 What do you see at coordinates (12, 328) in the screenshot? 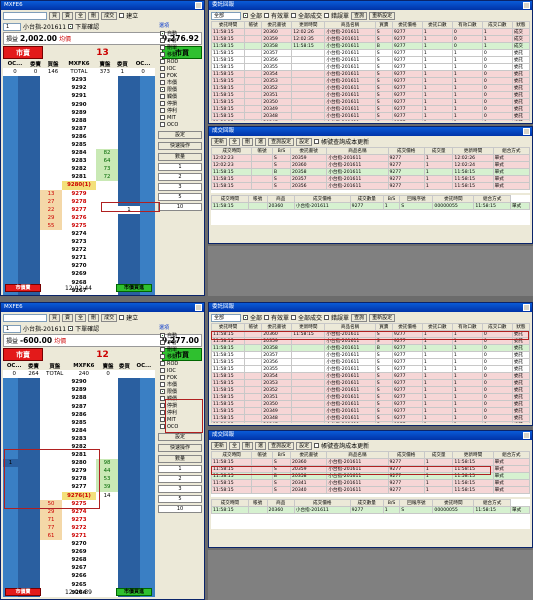
I see `qty-input: 1` at bounding box center [12, 328].